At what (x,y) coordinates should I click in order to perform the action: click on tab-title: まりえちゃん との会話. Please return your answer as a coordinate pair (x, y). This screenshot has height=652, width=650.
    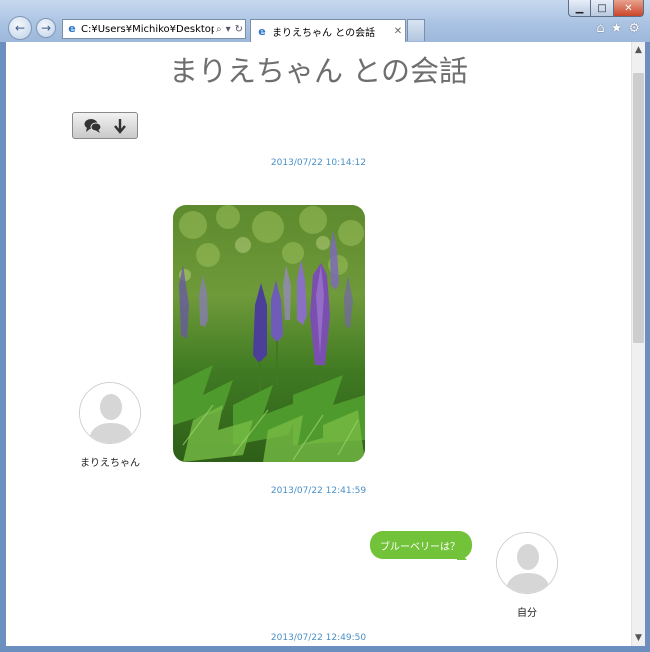
    Looking at the image, I should click on (324, 33).